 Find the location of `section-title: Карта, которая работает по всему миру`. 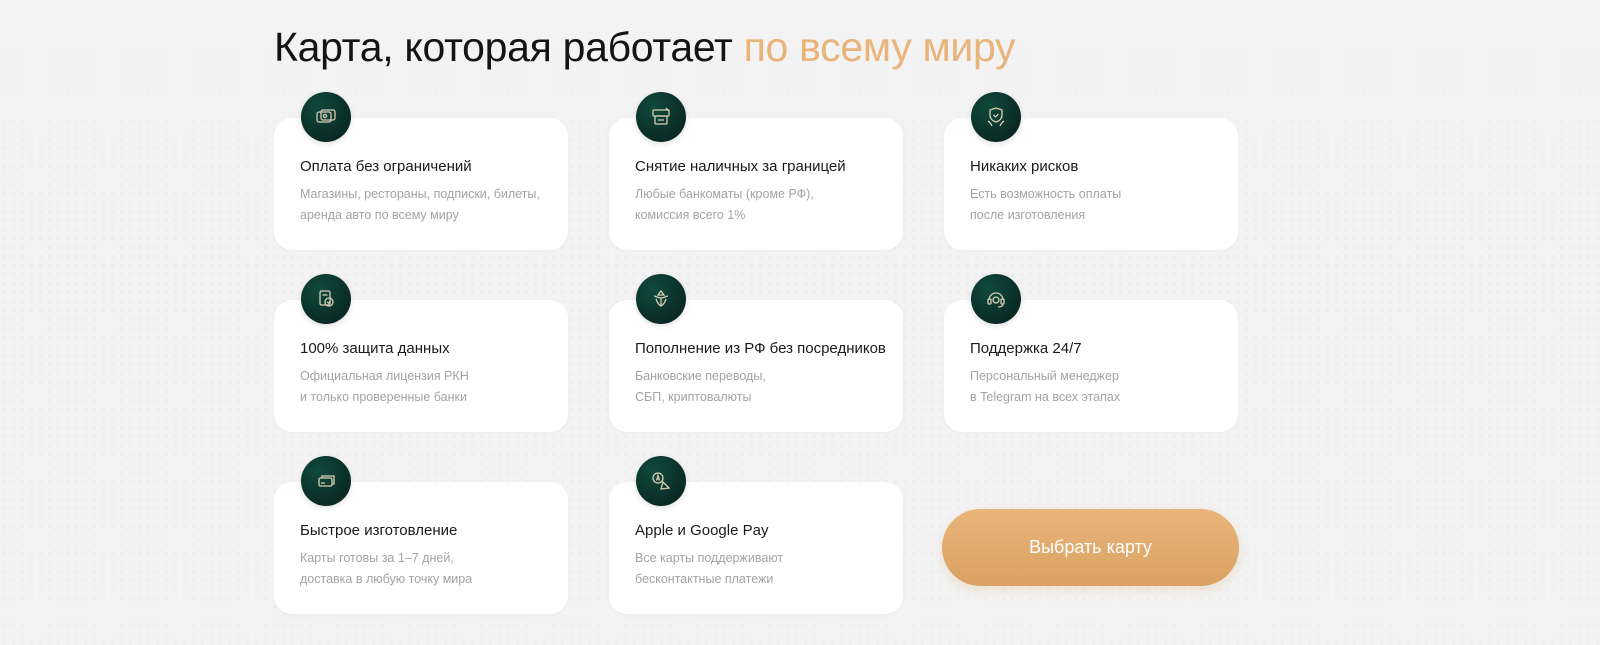

section-title: Карта, которая работает по всему миру is located at coordinates (645, 47).